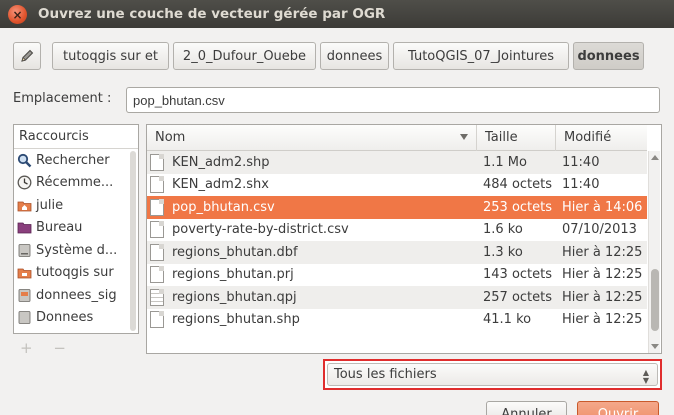 The height and width of the screenshot is (415, 674). Describe the element at coordinates (312, 138) in the screenshot. I see `column-name-header: Nom` at that location.